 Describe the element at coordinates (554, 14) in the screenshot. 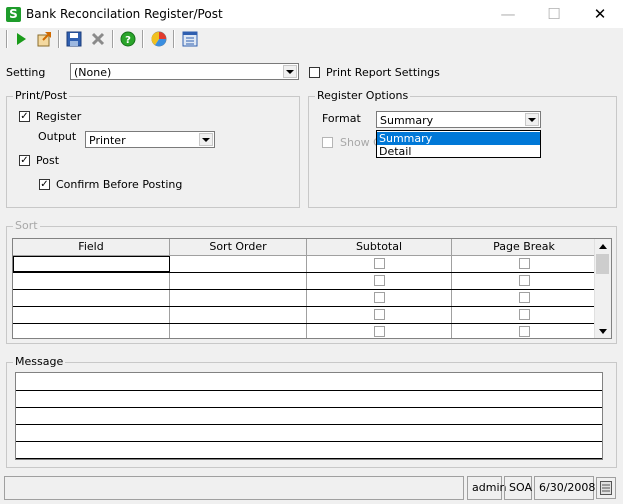

I see `maximize-button: ☐` at that location.